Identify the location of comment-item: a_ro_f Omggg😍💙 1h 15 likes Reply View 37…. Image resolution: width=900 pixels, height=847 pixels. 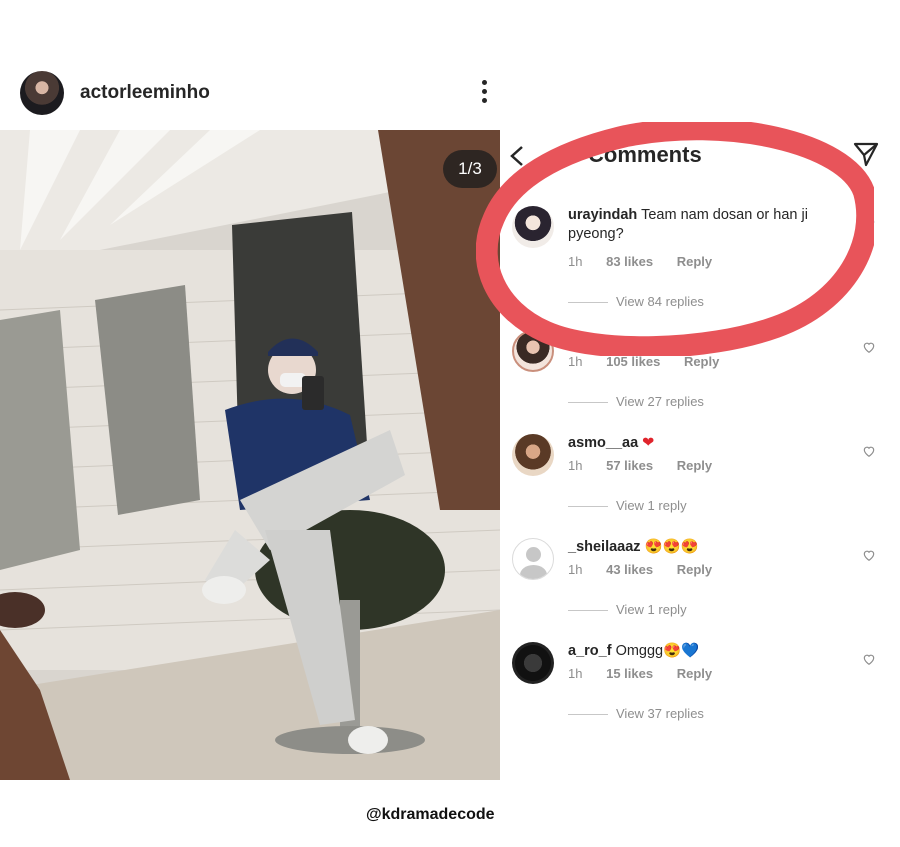
(700, 694).